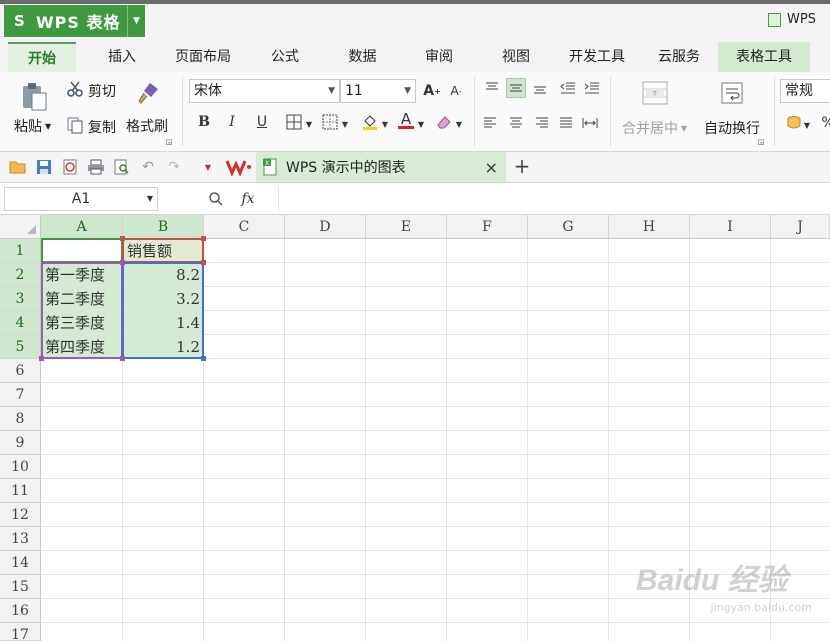 This screenshot has height=641, width=830. I want to click on row-header-16: 16, so click(20, 611).